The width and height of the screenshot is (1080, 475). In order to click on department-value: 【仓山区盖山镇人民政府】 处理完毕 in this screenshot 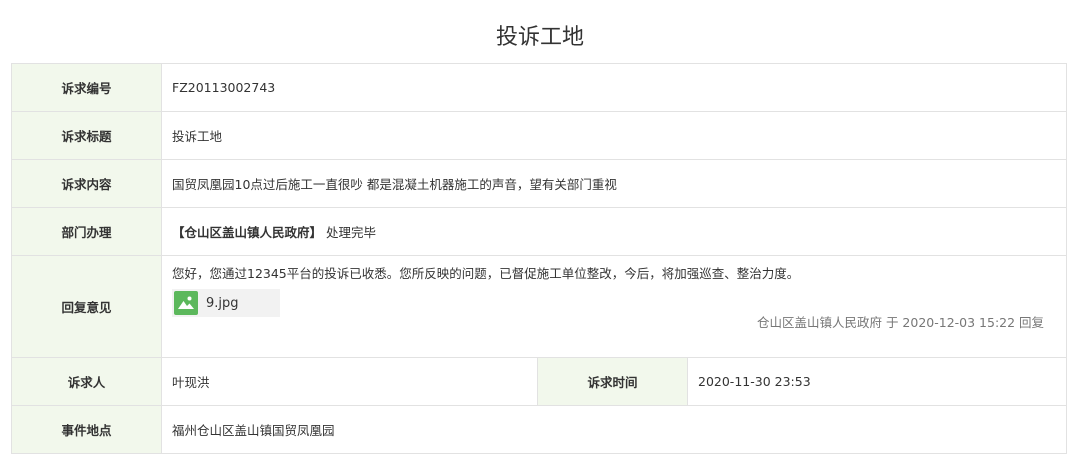, I will do `click(614, 231)`.